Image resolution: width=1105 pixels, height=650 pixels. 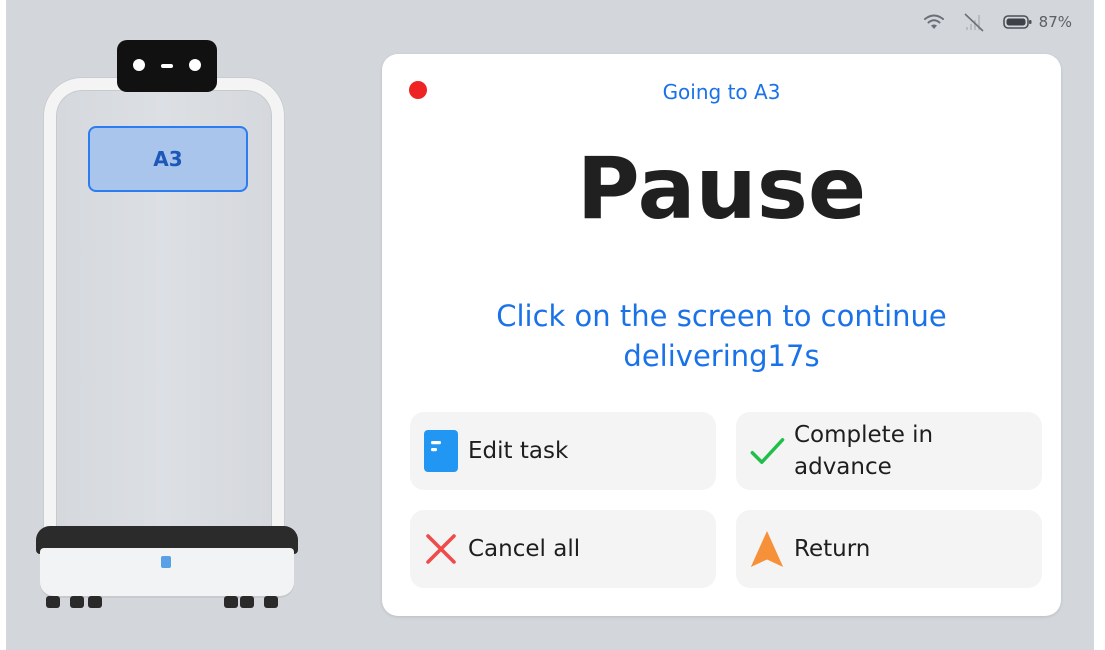 What do you see at coordinates (863, 451) in the screenshot?
I see `complete-in-advance-label: Complete in advance` at bounding box center [863, 451].